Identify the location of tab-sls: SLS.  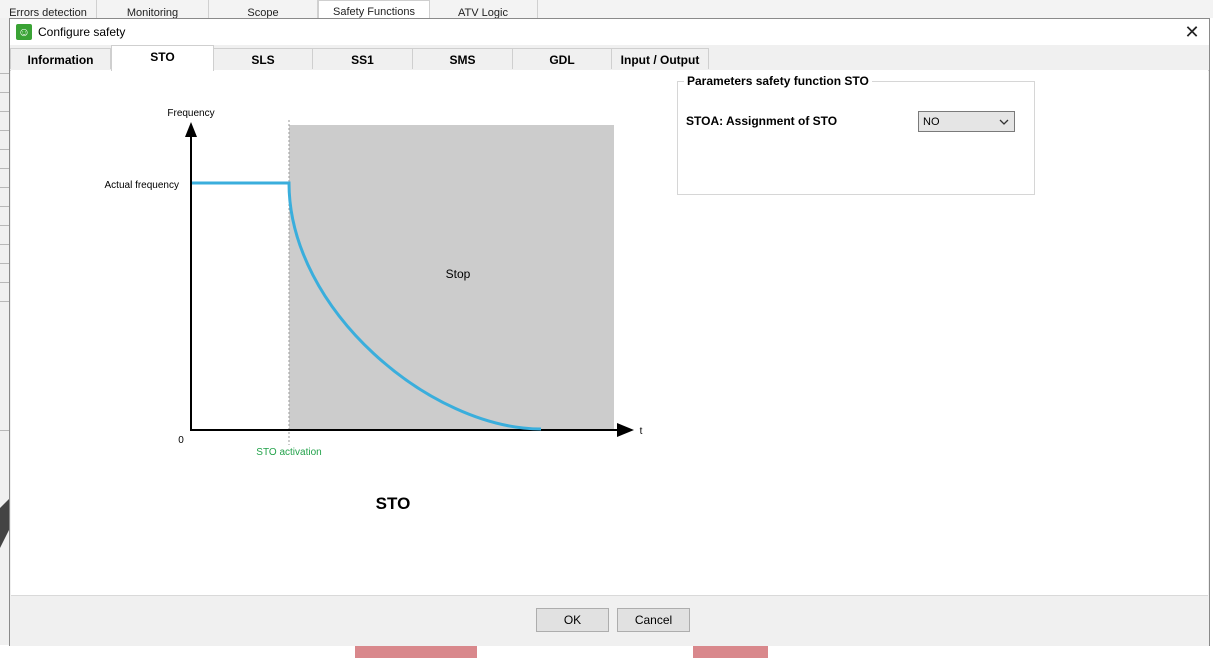
(263, 58).